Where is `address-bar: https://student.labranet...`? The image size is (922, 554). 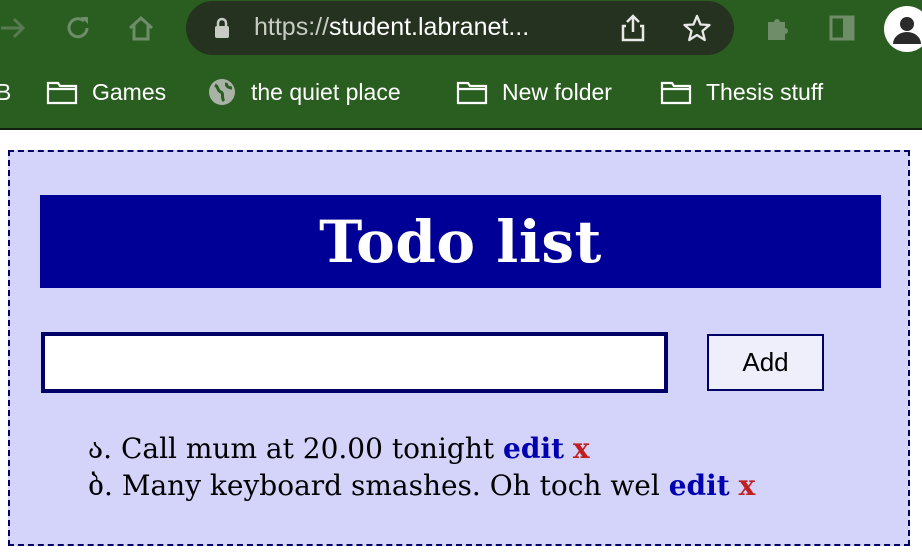
address-bar: https://student.labranet... is located at coordinates (460, 28).